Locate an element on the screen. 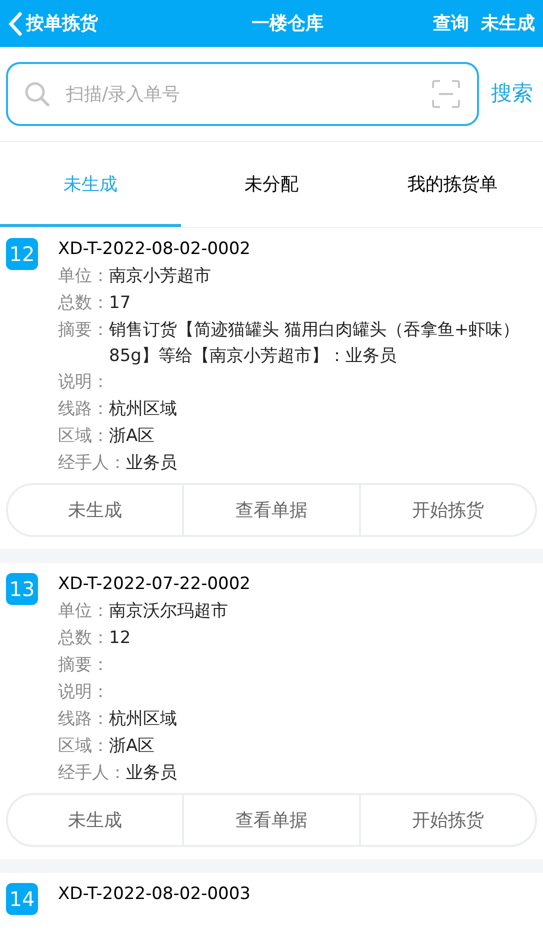  search-input: 扫描/录入单号 is located at coordinates (240, 94).